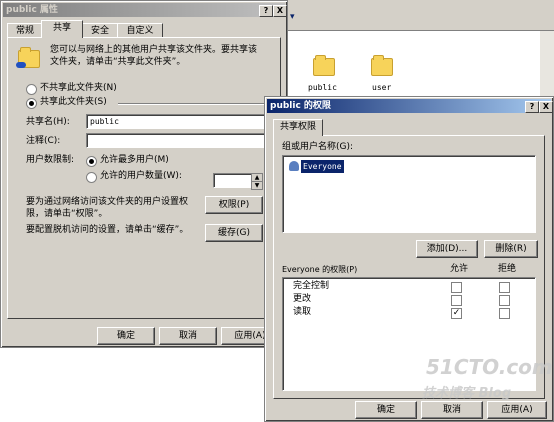 The image size is (554, 422). I want to click on full-control-allow-checkbox, so click(456, 287).